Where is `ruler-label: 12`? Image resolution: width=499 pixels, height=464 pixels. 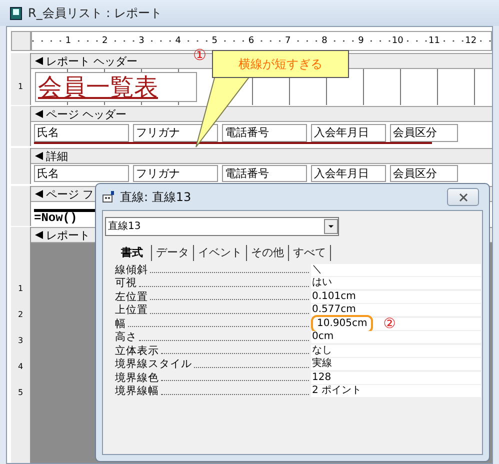 ruler-label: 12 is located at coordinates (471, 41).